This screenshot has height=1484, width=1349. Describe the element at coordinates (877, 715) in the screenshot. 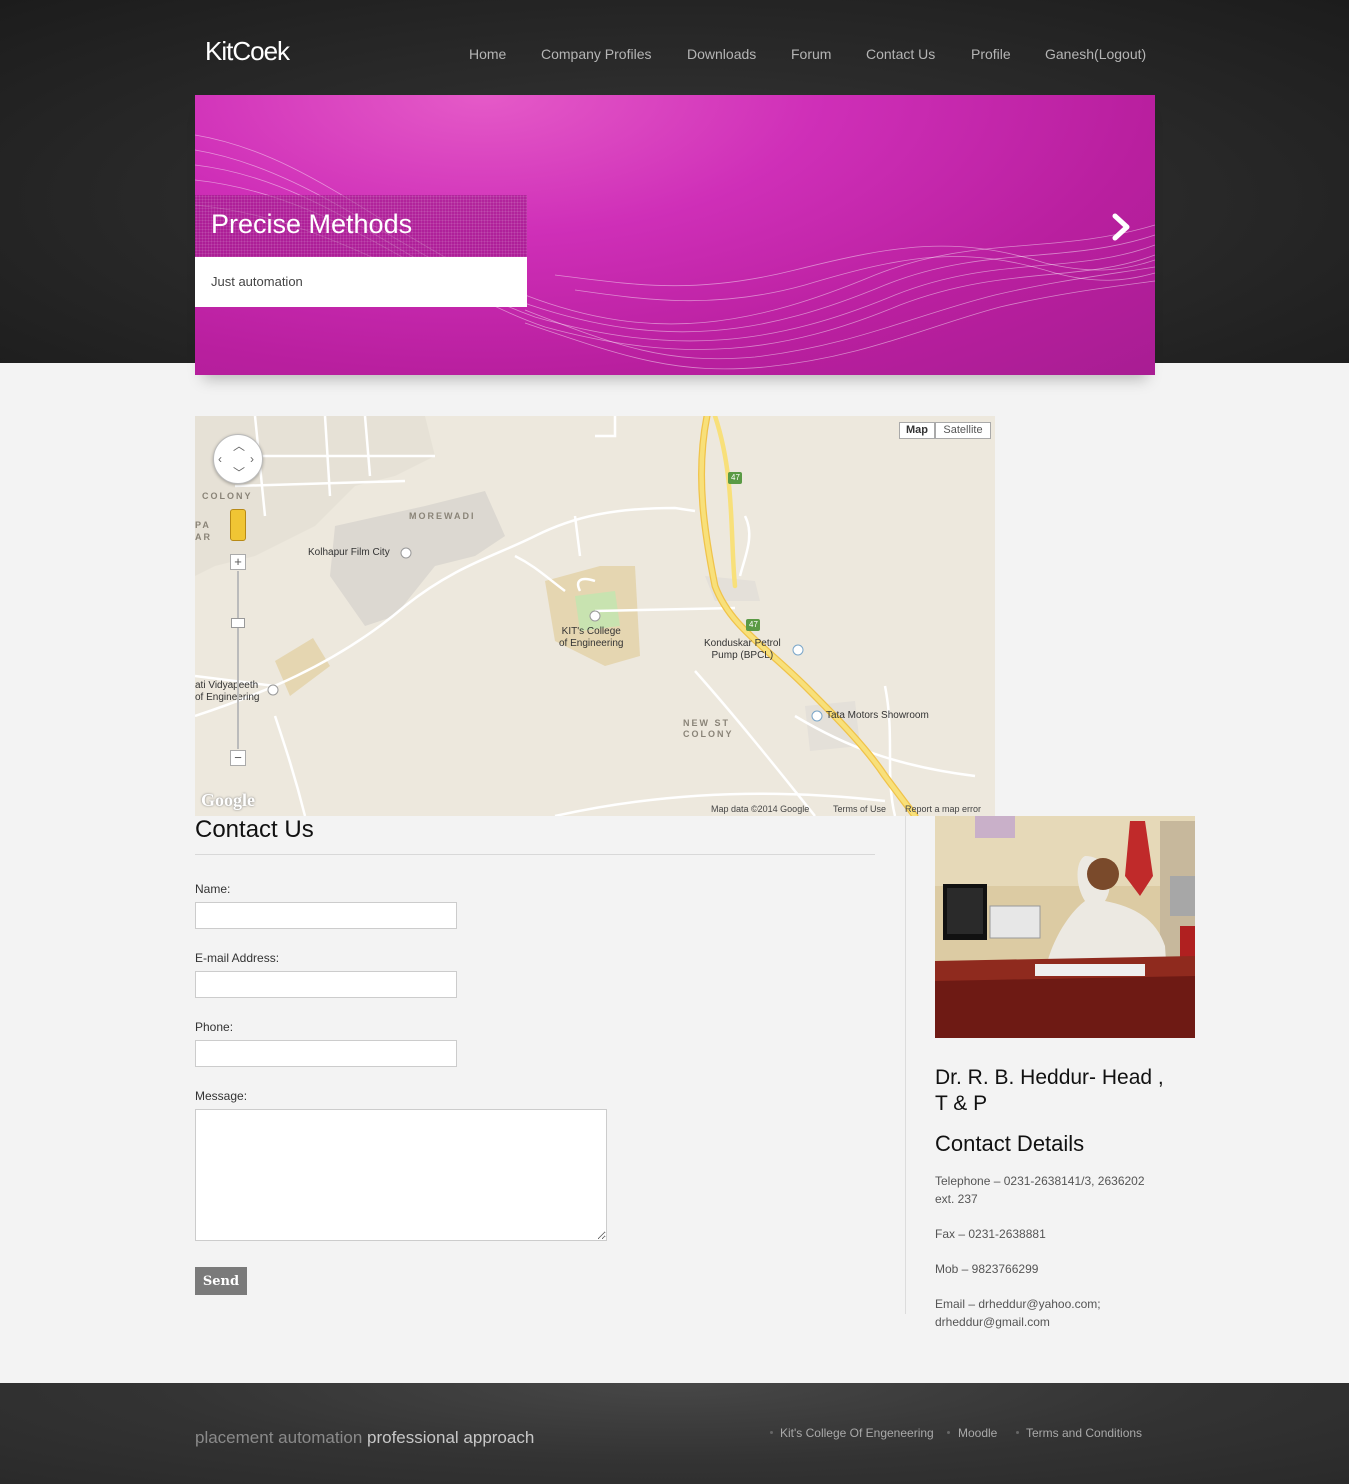

I see `map-poi-tata-motors: Tata Motors Showroom` at that location.